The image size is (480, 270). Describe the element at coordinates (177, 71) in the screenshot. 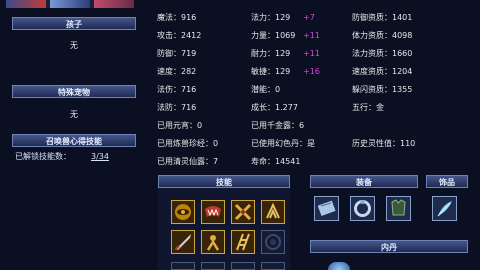

I see `stat-speed: 速度：282` at that location.